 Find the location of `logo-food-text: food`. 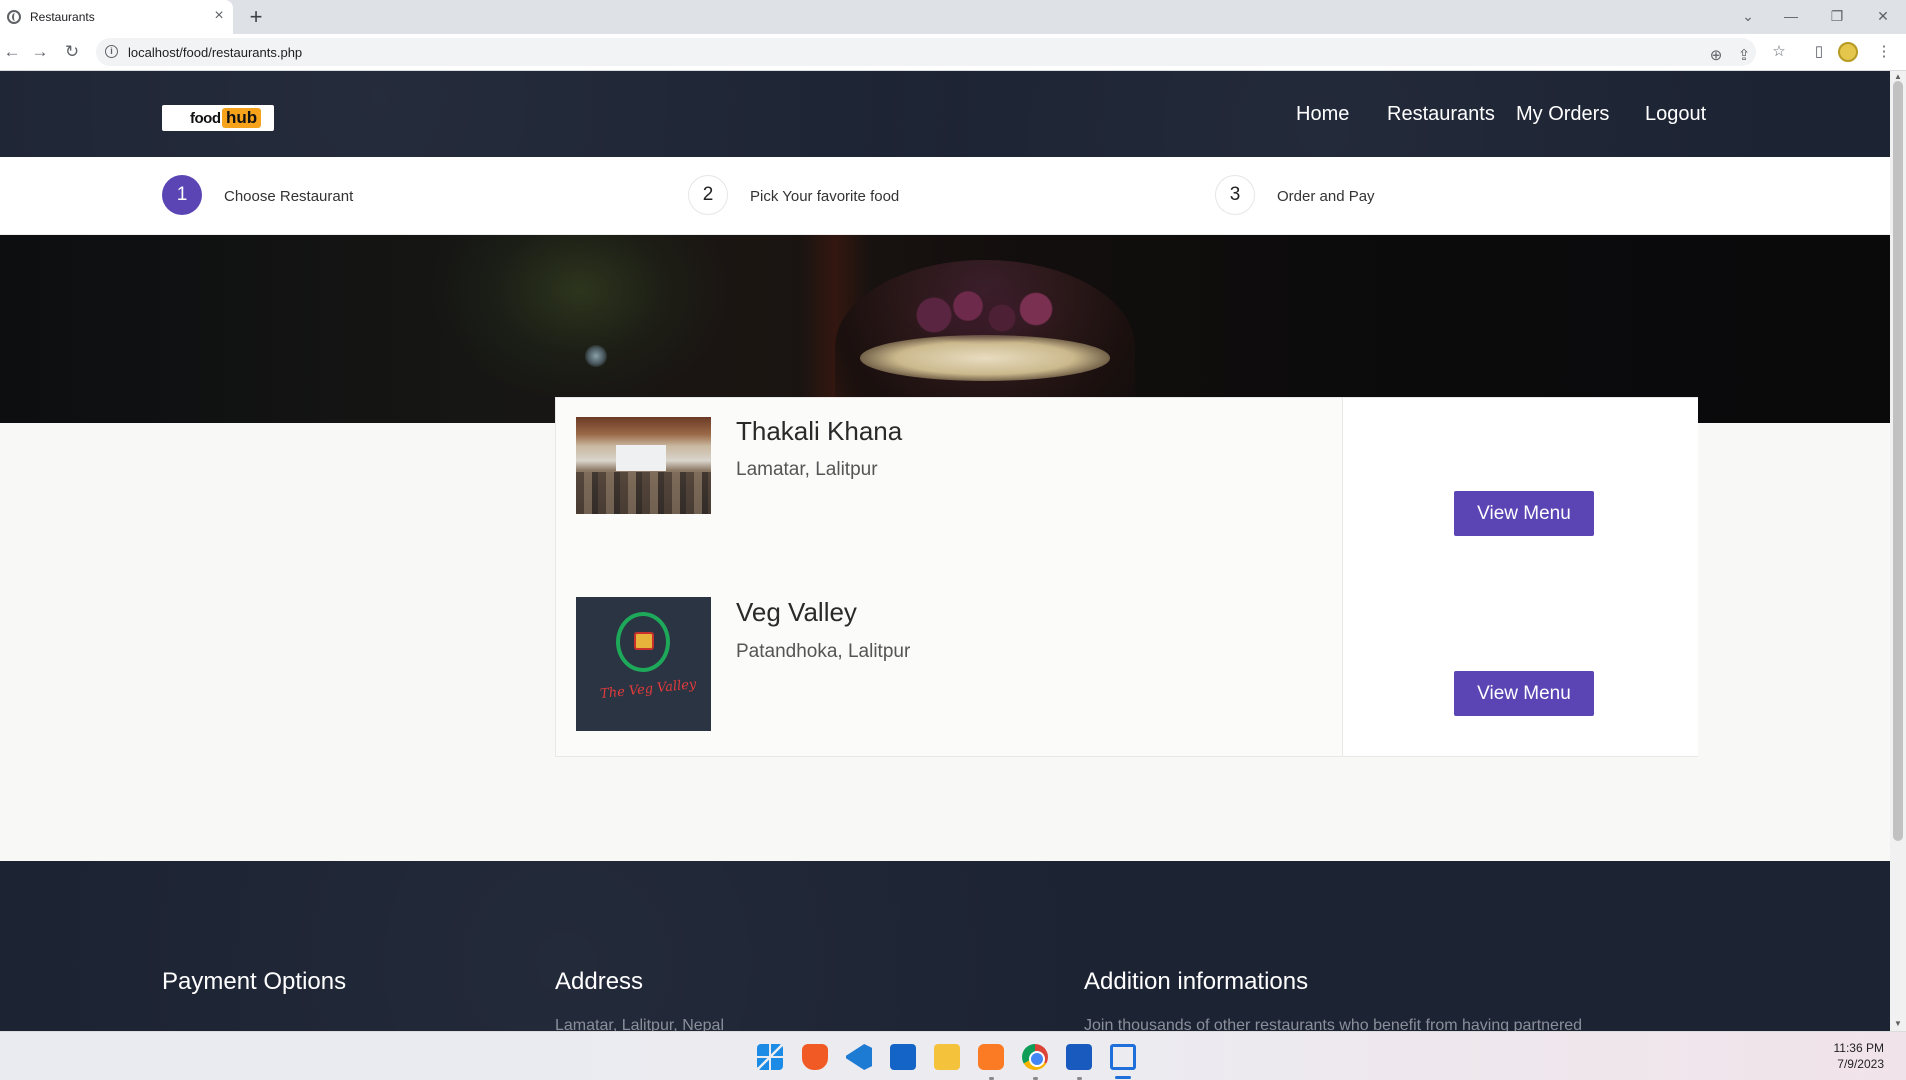

logo-food-text: food is located at coordinates (205, 118).